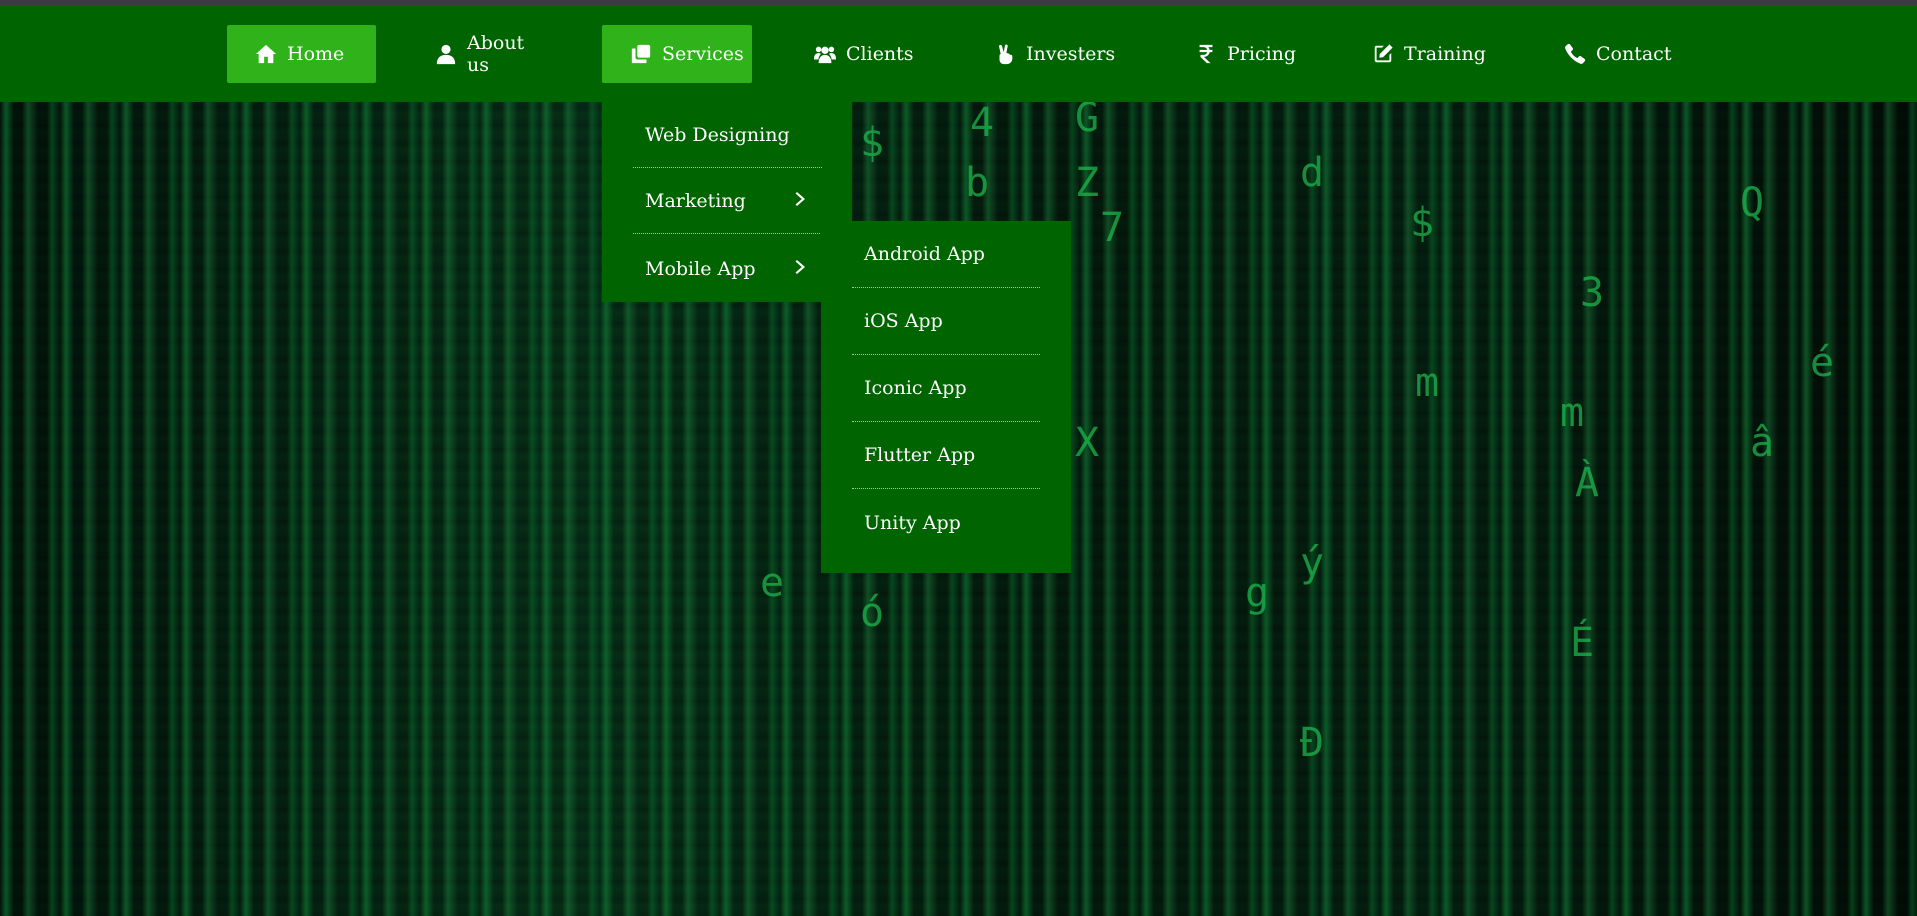 The image size is (1917, 916). Describe the element at coordinates (1575, 54) in the screenshot. I see `phone-icon` at that location.